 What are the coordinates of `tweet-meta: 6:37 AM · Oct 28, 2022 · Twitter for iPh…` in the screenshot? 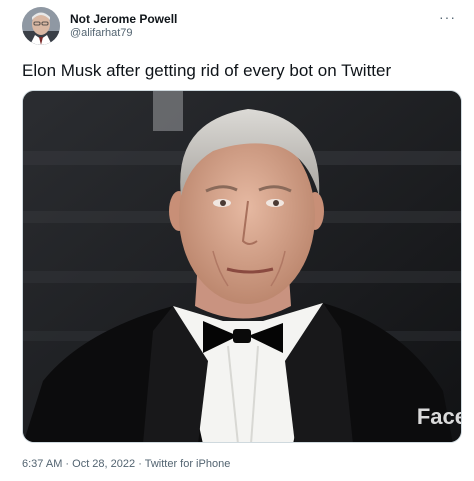 It's located at (126, 464).